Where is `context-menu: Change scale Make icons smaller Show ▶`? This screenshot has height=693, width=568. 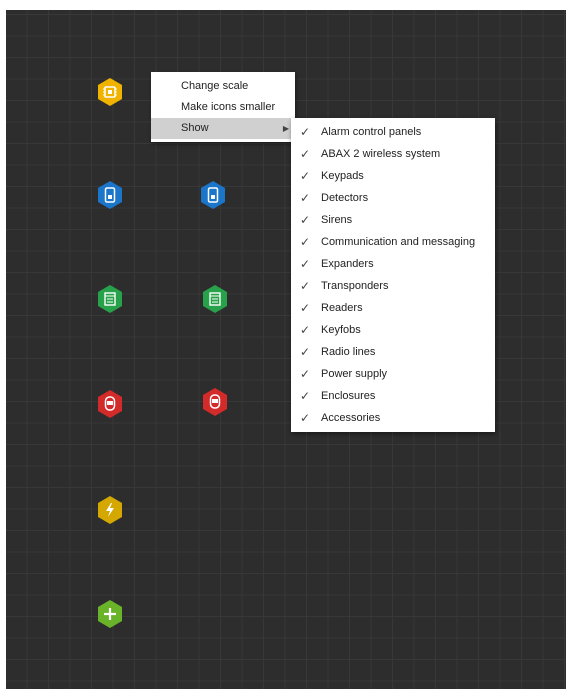
context-menu: Change scale Make icons smaller Show ▶ is located at coordinates (223, 107).